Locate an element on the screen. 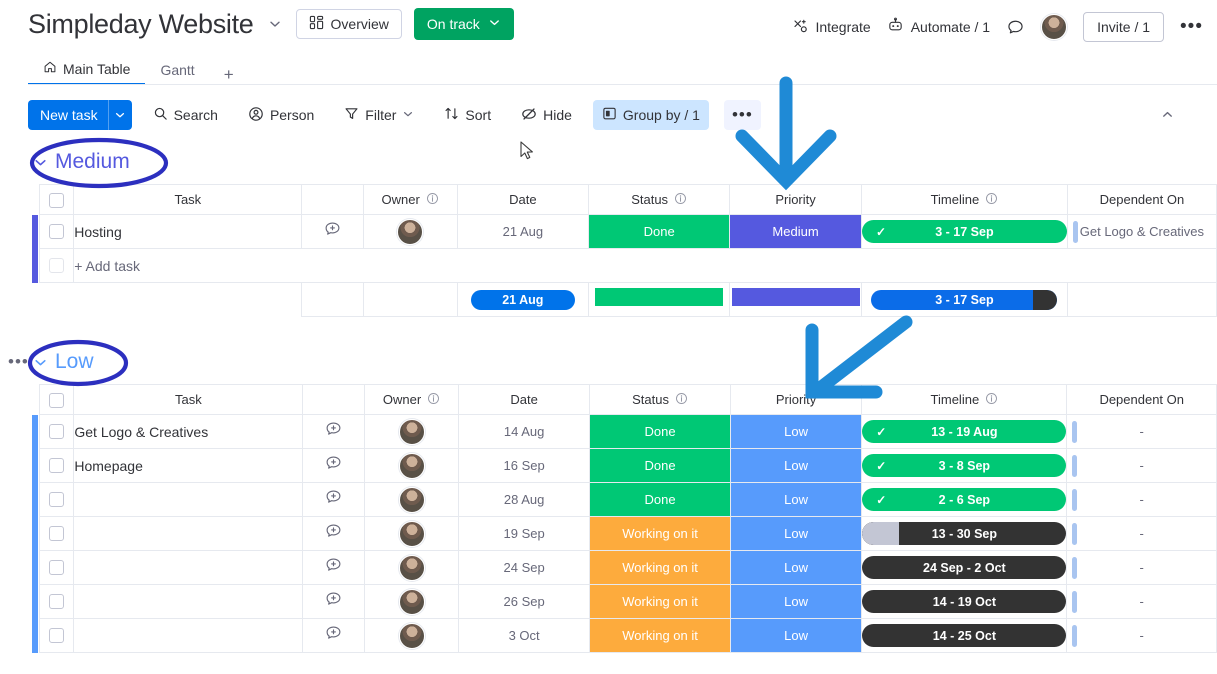 The image size is (1217, 674). table-row: Homepage 16 Sep Done Low ✓ 3 - 8 Sep - is located at coordinates (624, 465).